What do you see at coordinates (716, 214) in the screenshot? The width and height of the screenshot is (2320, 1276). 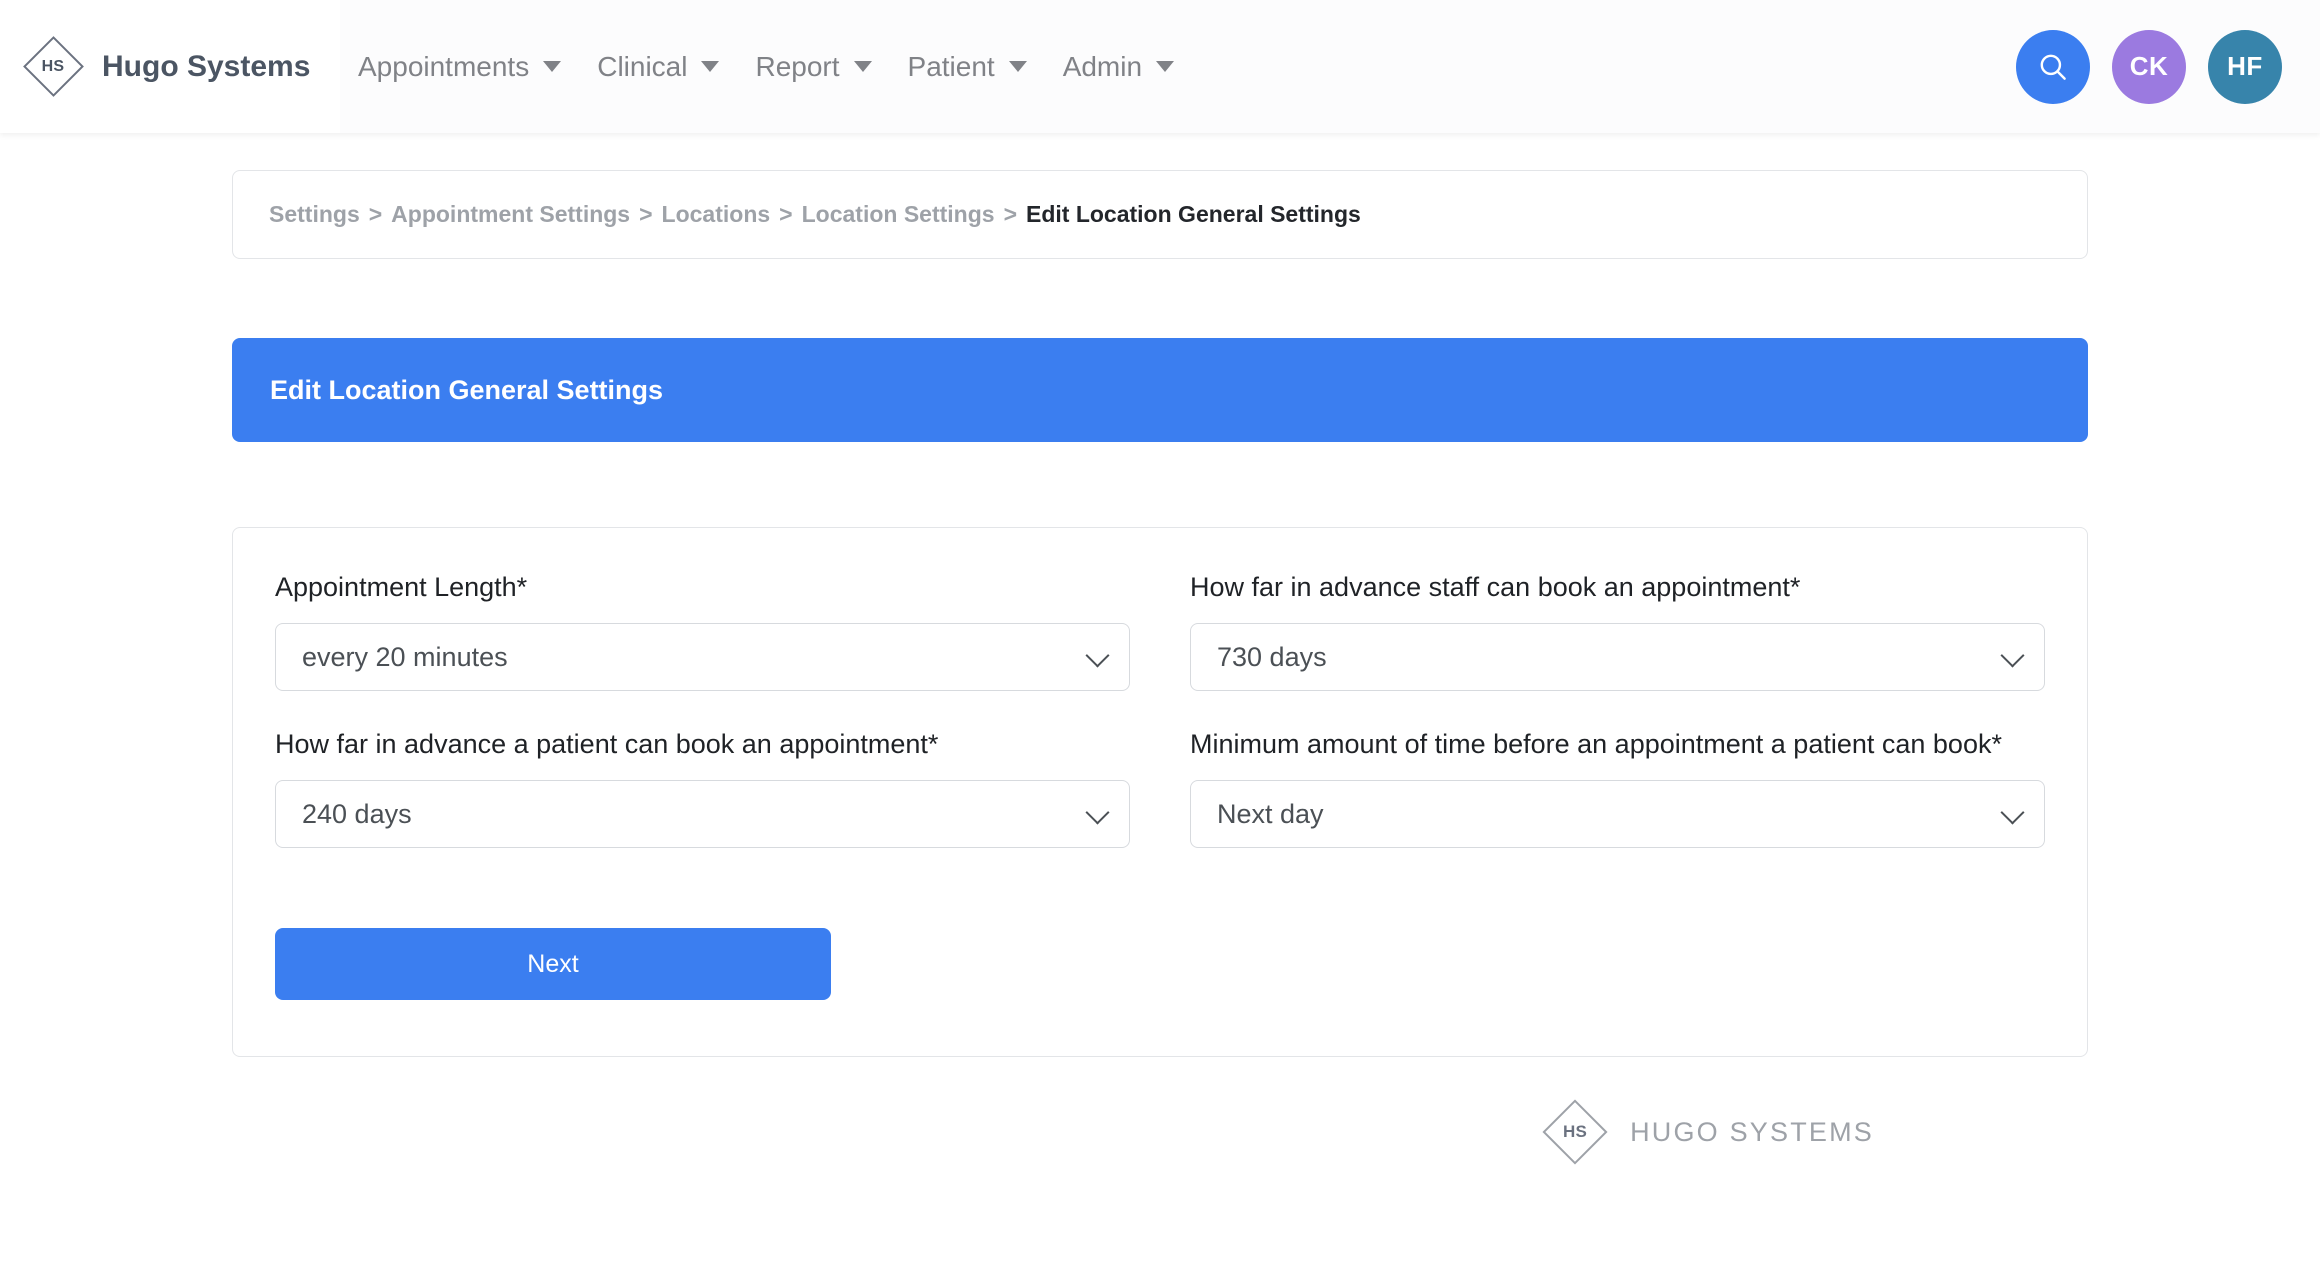 I see `breadcrumb-item-locations: Locations` at bounding box center [716, 214].